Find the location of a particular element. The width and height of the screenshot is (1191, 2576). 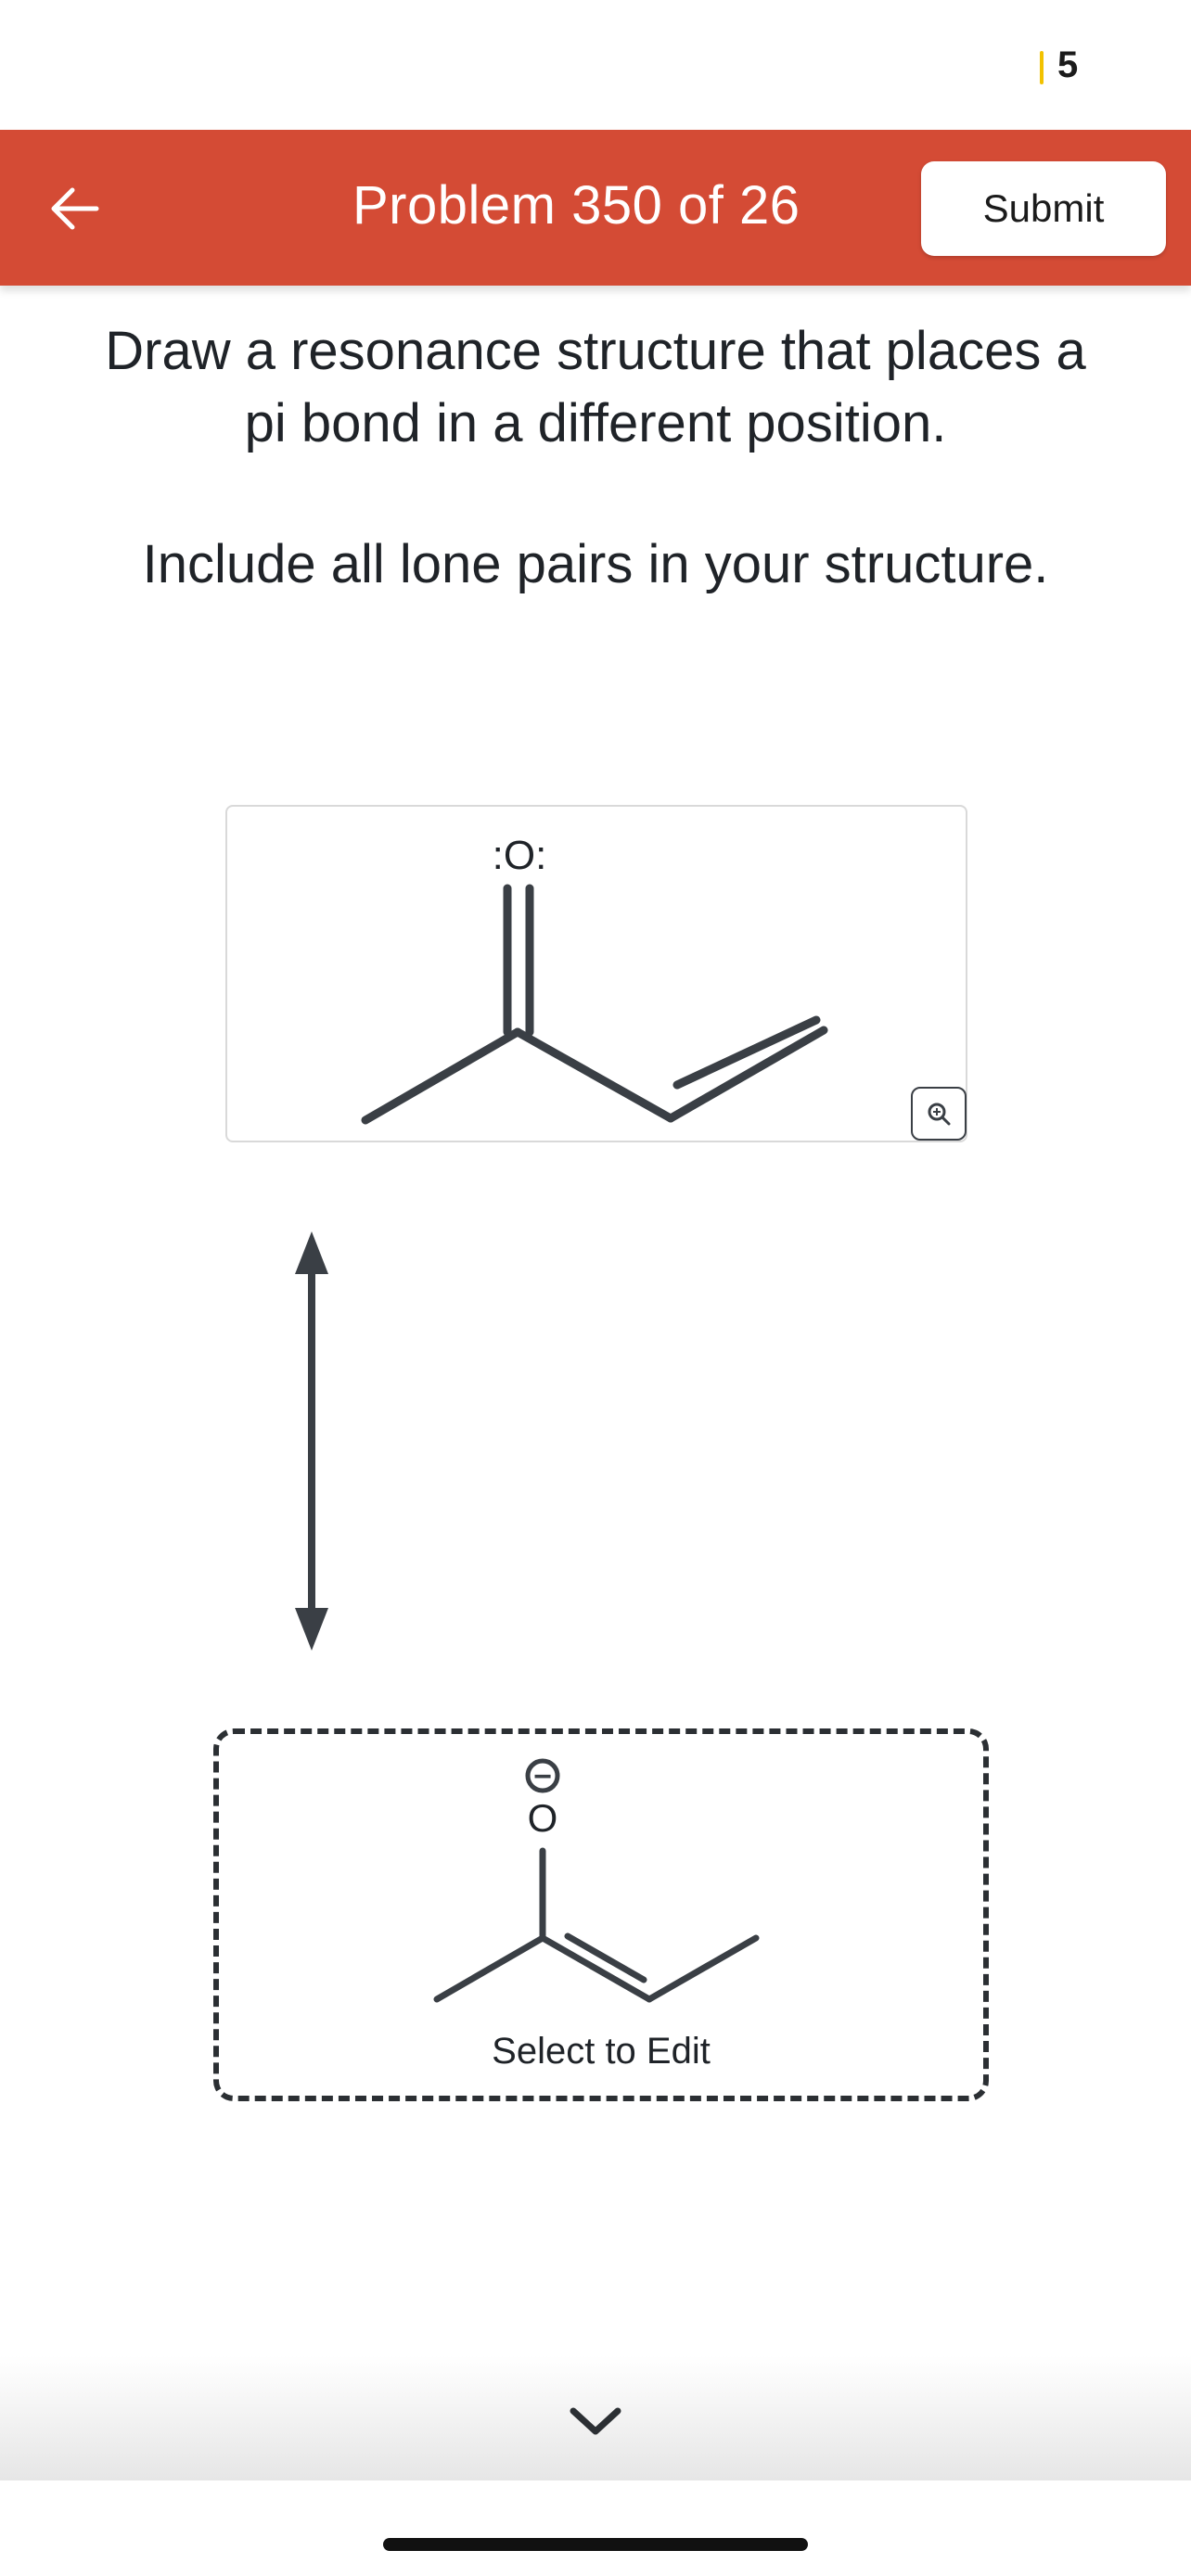

answer-cc-double-bond-outer is located at coordinates (596, 1968).